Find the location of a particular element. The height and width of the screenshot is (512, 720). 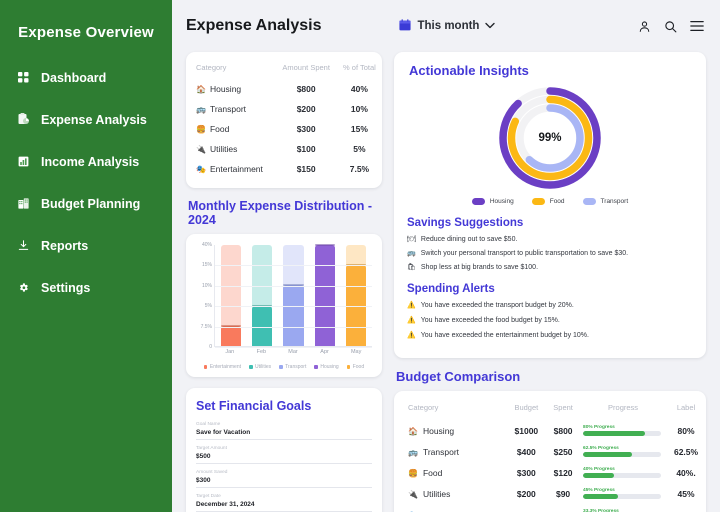

insights-title: Actionable Insights is located at coordinates (469, 70).